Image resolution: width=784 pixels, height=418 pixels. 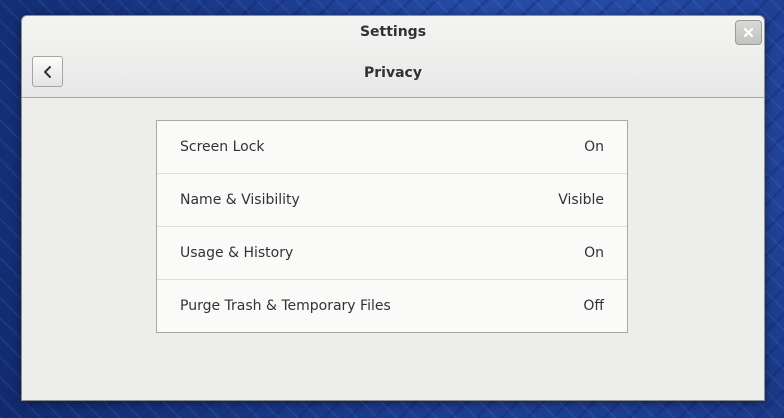 What do you see at coordinates (393, 32) in the screenshot?
I see `app-title: Settings` at bounding box center [393, 32].